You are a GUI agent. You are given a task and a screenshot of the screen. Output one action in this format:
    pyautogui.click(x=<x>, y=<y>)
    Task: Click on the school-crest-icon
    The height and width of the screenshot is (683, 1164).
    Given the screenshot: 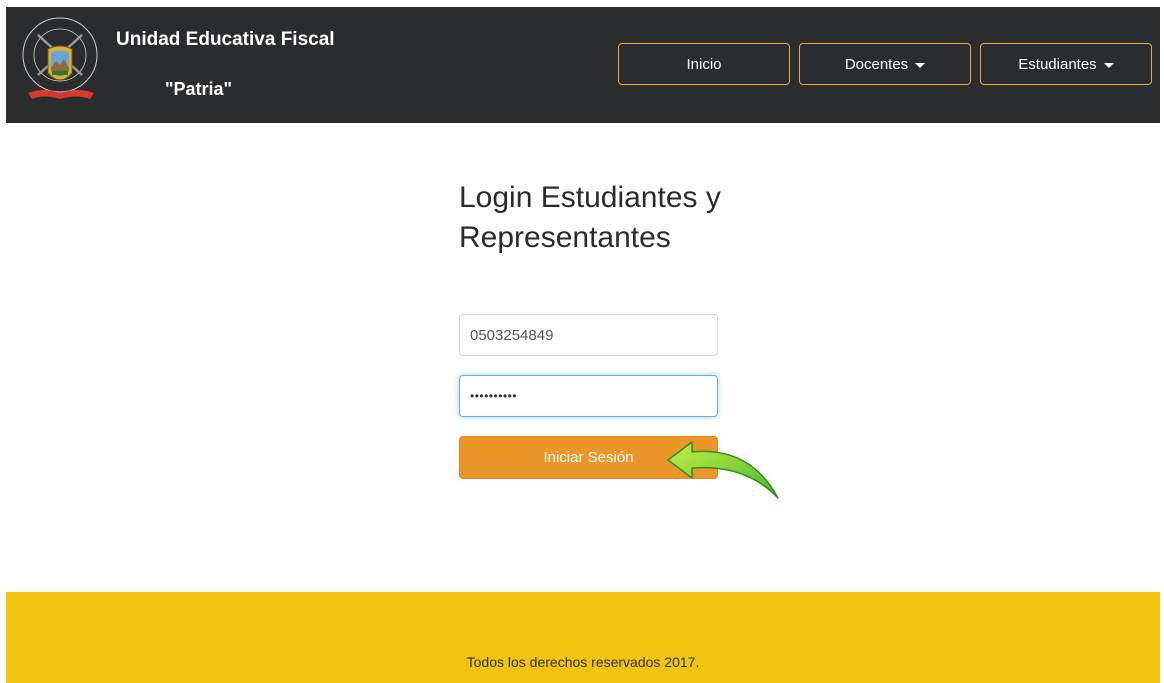 What is the action you would take?
    pyautogui.click(x=63, y=63)
    